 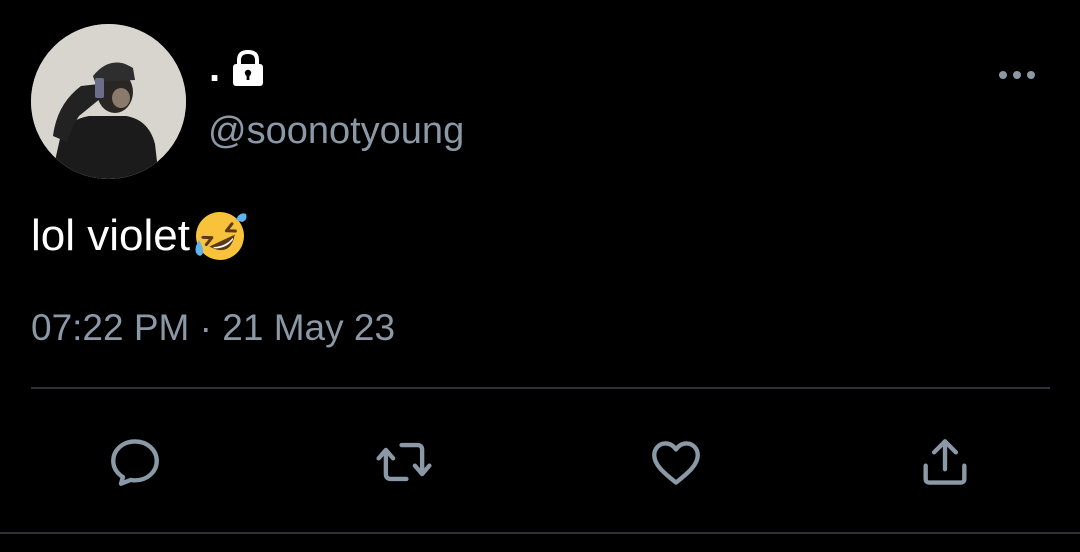 I want to click on tweet-date: 21 May 23, so click(x=309, y=327).